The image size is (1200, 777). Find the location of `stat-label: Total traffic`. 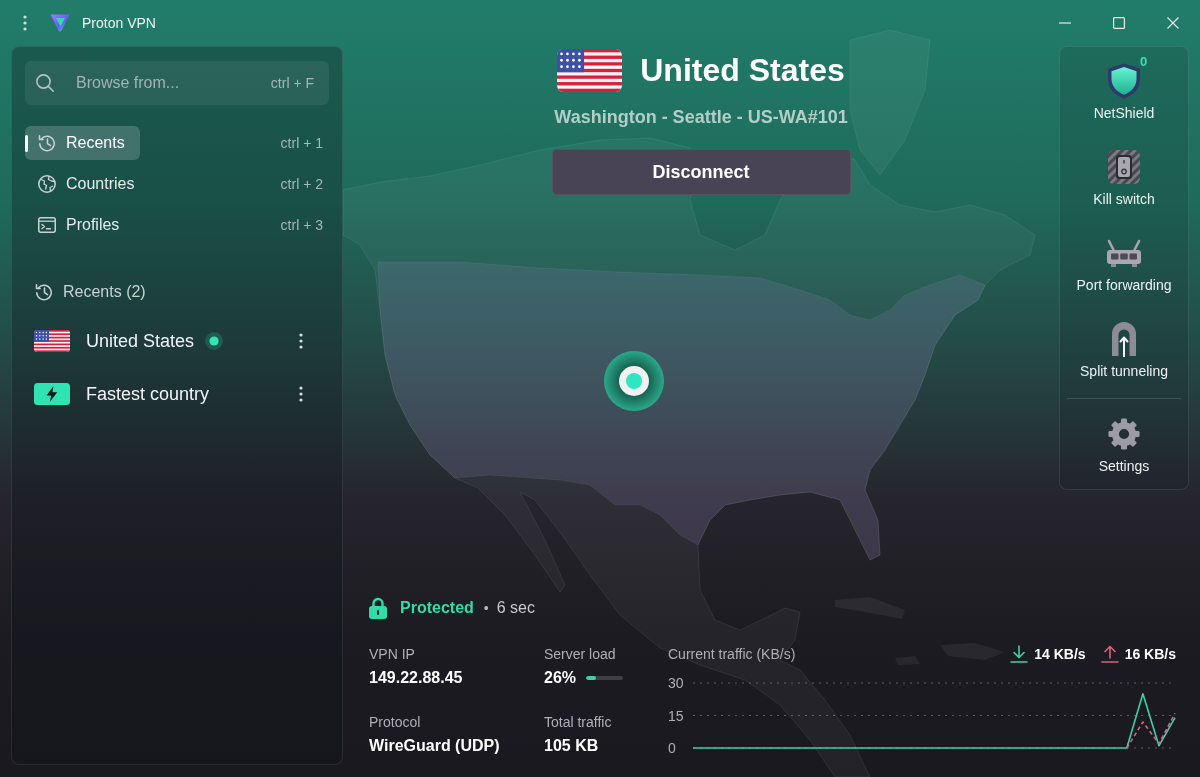

stat-label: Total traffic is located at coordinates (578, 722).